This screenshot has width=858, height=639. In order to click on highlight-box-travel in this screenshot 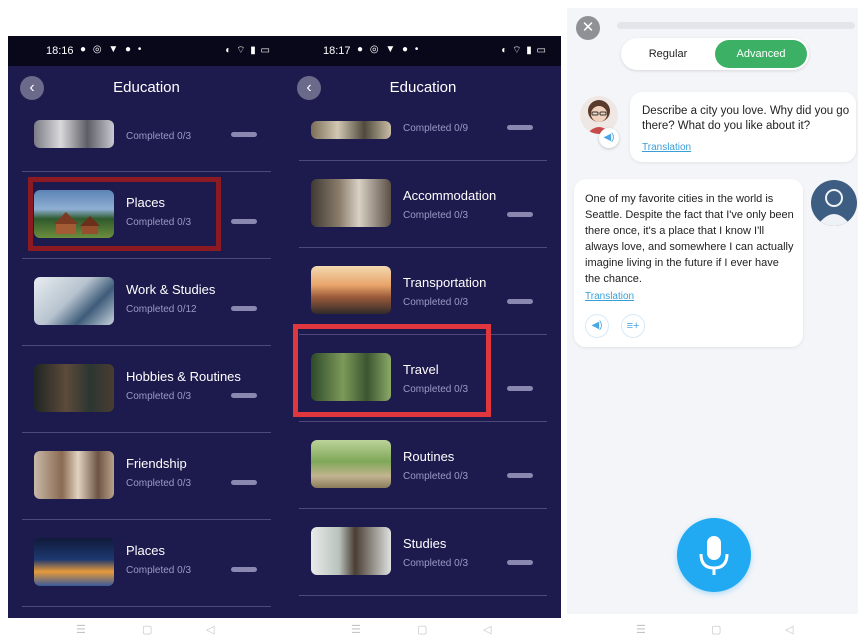, I will do `click(392, 370)`.